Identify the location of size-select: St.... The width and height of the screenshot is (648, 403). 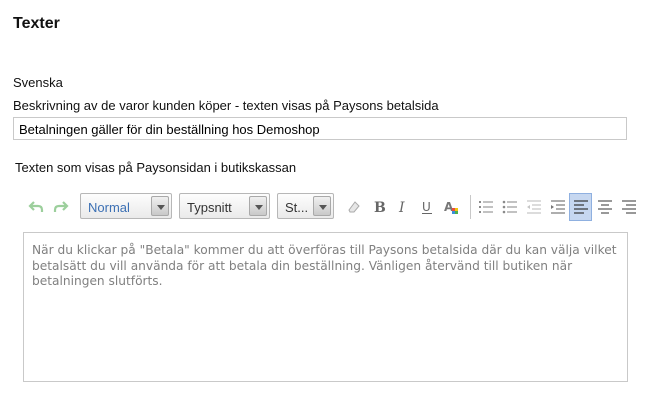
(305, 206).